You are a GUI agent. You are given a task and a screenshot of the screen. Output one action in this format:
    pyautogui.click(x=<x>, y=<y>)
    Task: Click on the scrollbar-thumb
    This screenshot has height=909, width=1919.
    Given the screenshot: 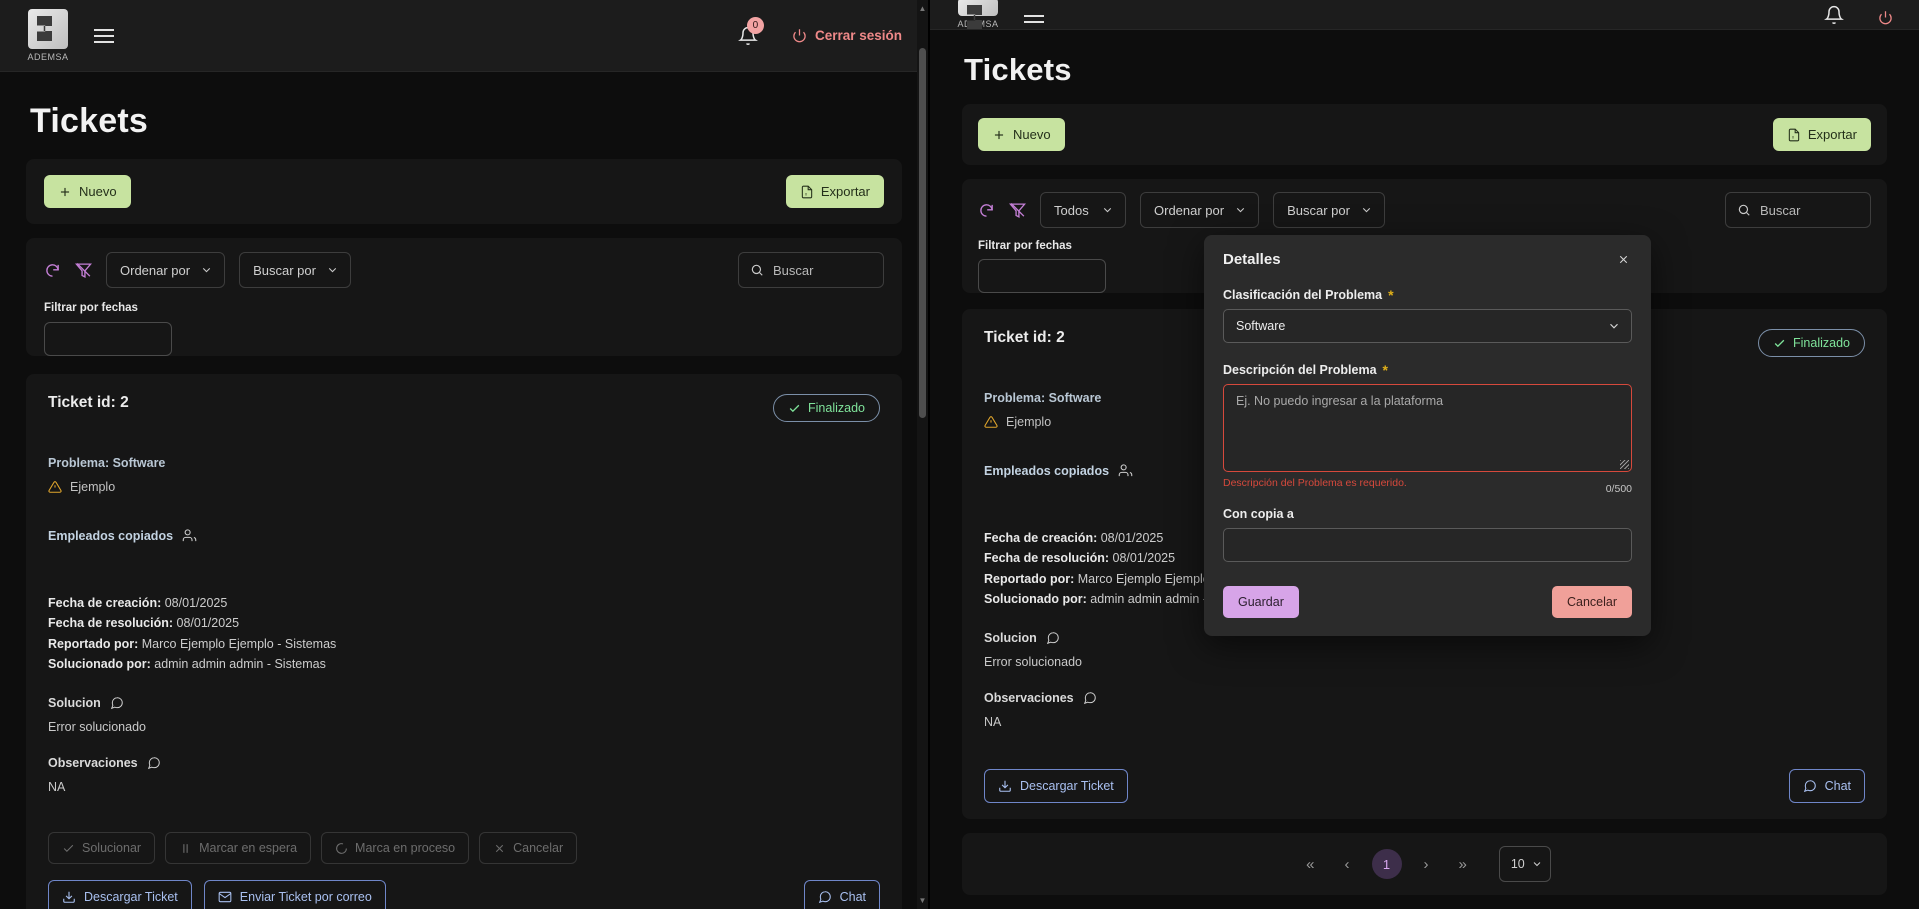 What is the action you would take?
    pyautogui.click(x=922, y=233)
    